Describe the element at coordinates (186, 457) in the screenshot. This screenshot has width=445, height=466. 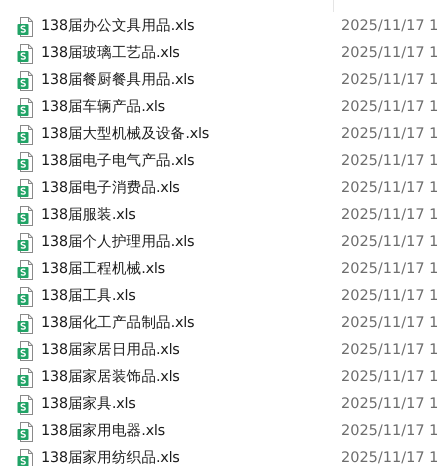
I see `file-name: 138届家用纺织品.xls` at that location.